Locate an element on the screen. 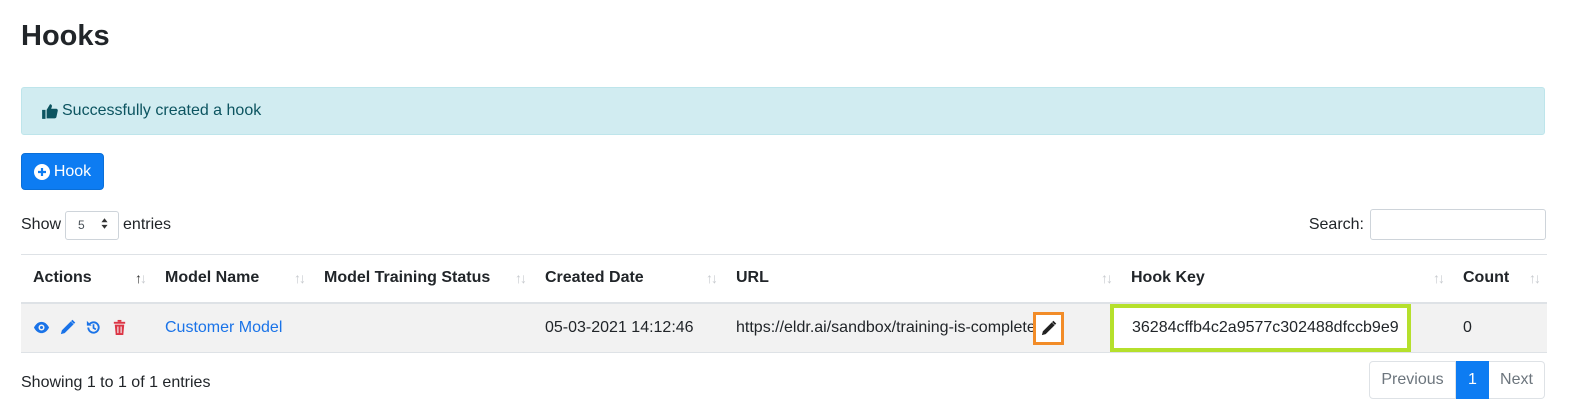 This screenshot has width=1580, height=417. hook-key-value: 36284cffb4c2a9577c302488dfccb9e9 is located at coordinates (1260, 327).